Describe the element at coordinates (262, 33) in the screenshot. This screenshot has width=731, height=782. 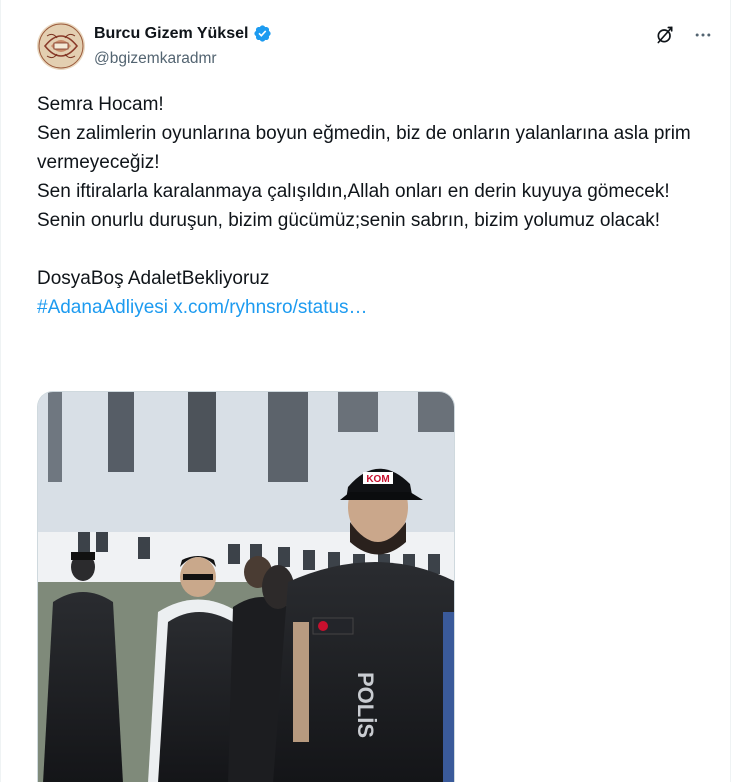
I see `verified-badge-icon` at that location.